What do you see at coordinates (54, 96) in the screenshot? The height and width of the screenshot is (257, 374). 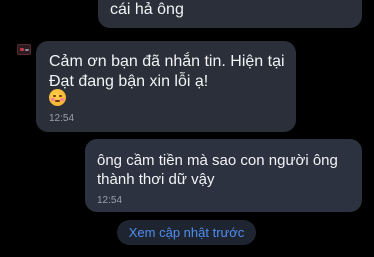 I see `emoji-eye-left` at bounding box center [54, 96].